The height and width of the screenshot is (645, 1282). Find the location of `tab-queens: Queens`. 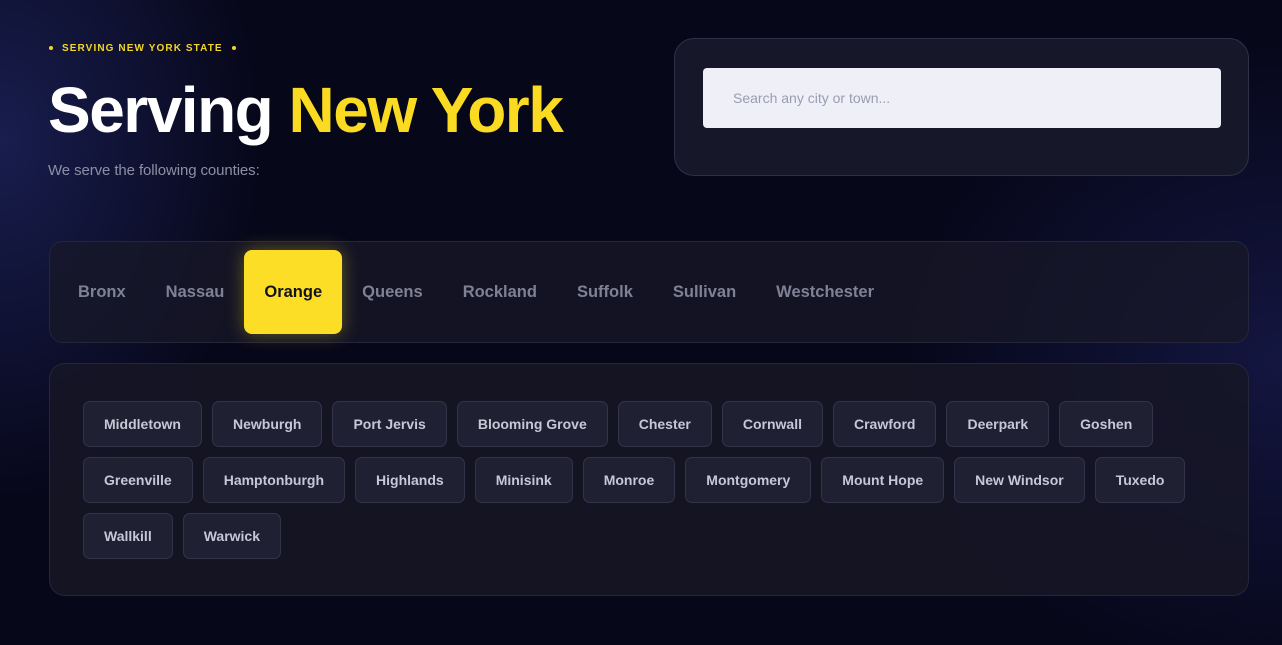

tab-queens: Queens is located at coordinates (392, 292).